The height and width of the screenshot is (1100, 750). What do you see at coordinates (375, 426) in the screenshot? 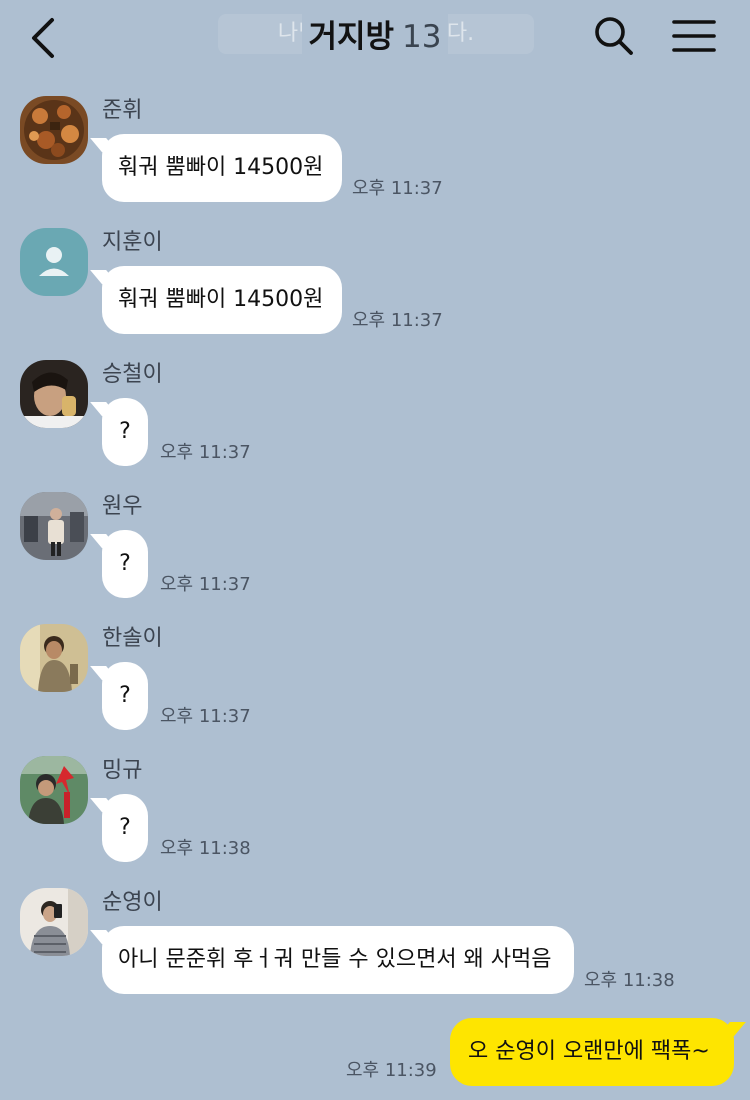
I see `chat-message: 승철이 ? 오후 11:37` at bounding box center [375, 426].